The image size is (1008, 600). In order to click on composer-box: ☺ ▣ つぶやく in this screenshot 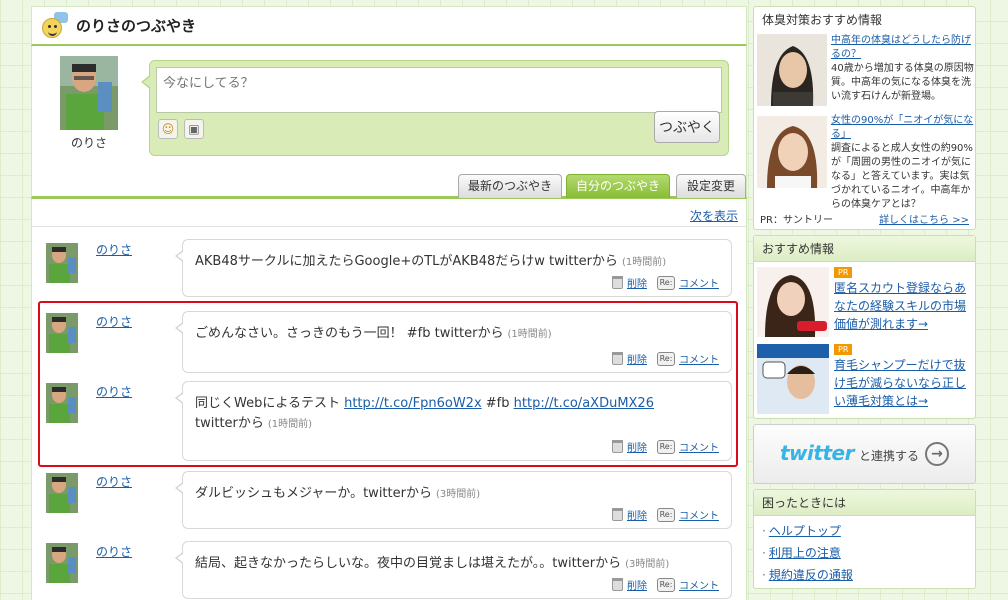, I will do `click(435, 108)`.